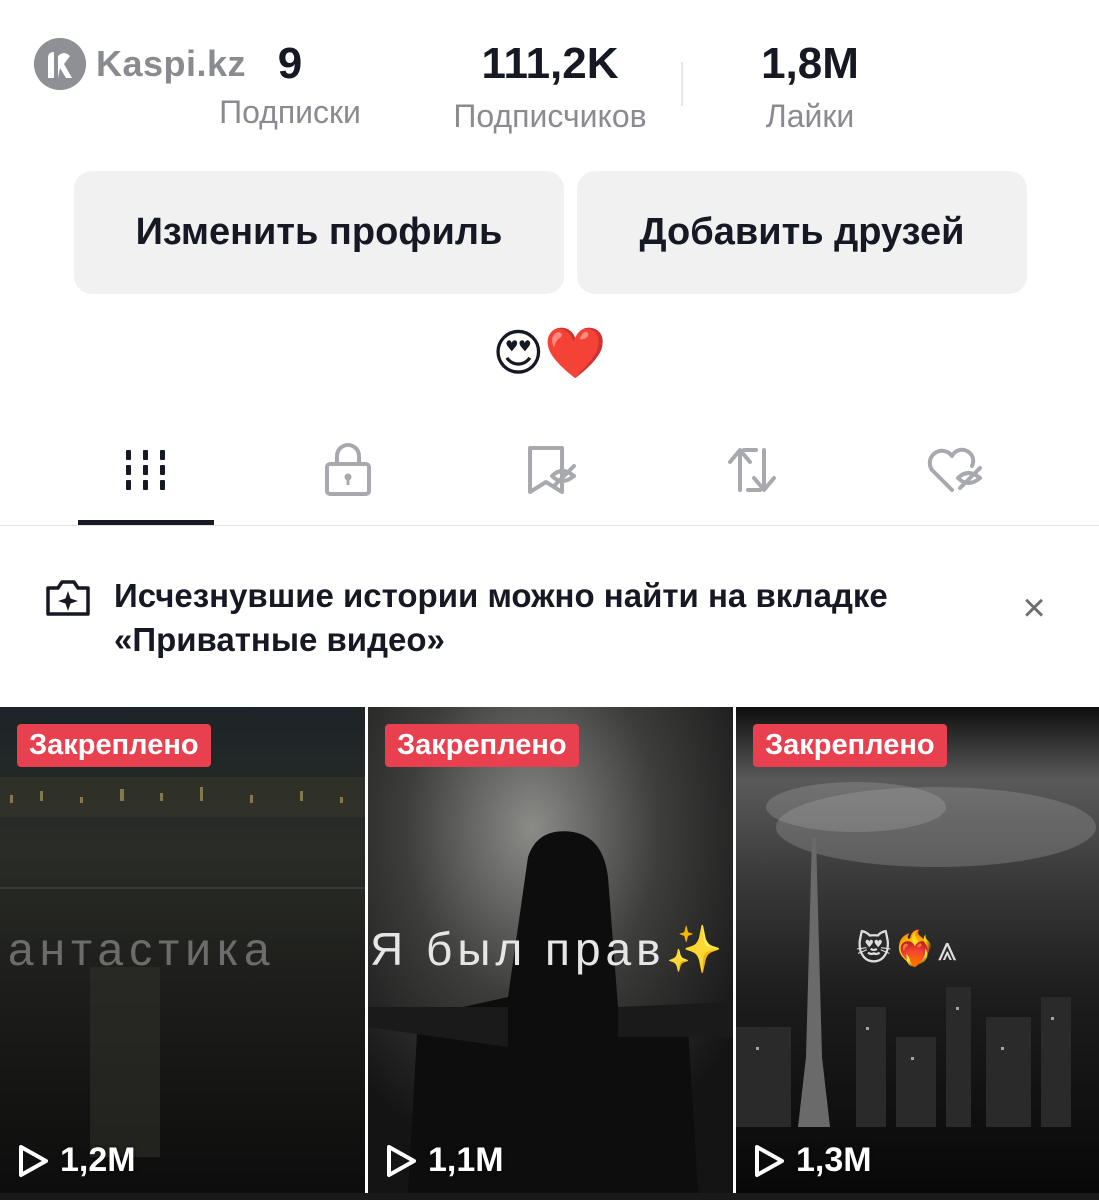 This screenshot has height=1200, width=1099. I want to click on video-overlay-caption: Я был прав, so click(518, 949).